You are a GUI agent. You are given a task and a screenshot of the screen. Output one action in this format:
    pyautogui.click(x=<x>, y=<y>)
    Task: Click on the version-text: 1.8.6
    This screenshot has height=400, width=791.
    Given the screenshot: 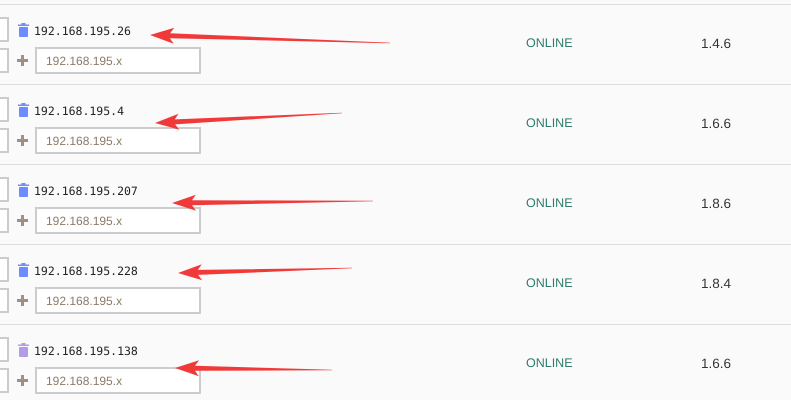 What is the action you would take?
    pyautogui.click(x=716, y=203)
    